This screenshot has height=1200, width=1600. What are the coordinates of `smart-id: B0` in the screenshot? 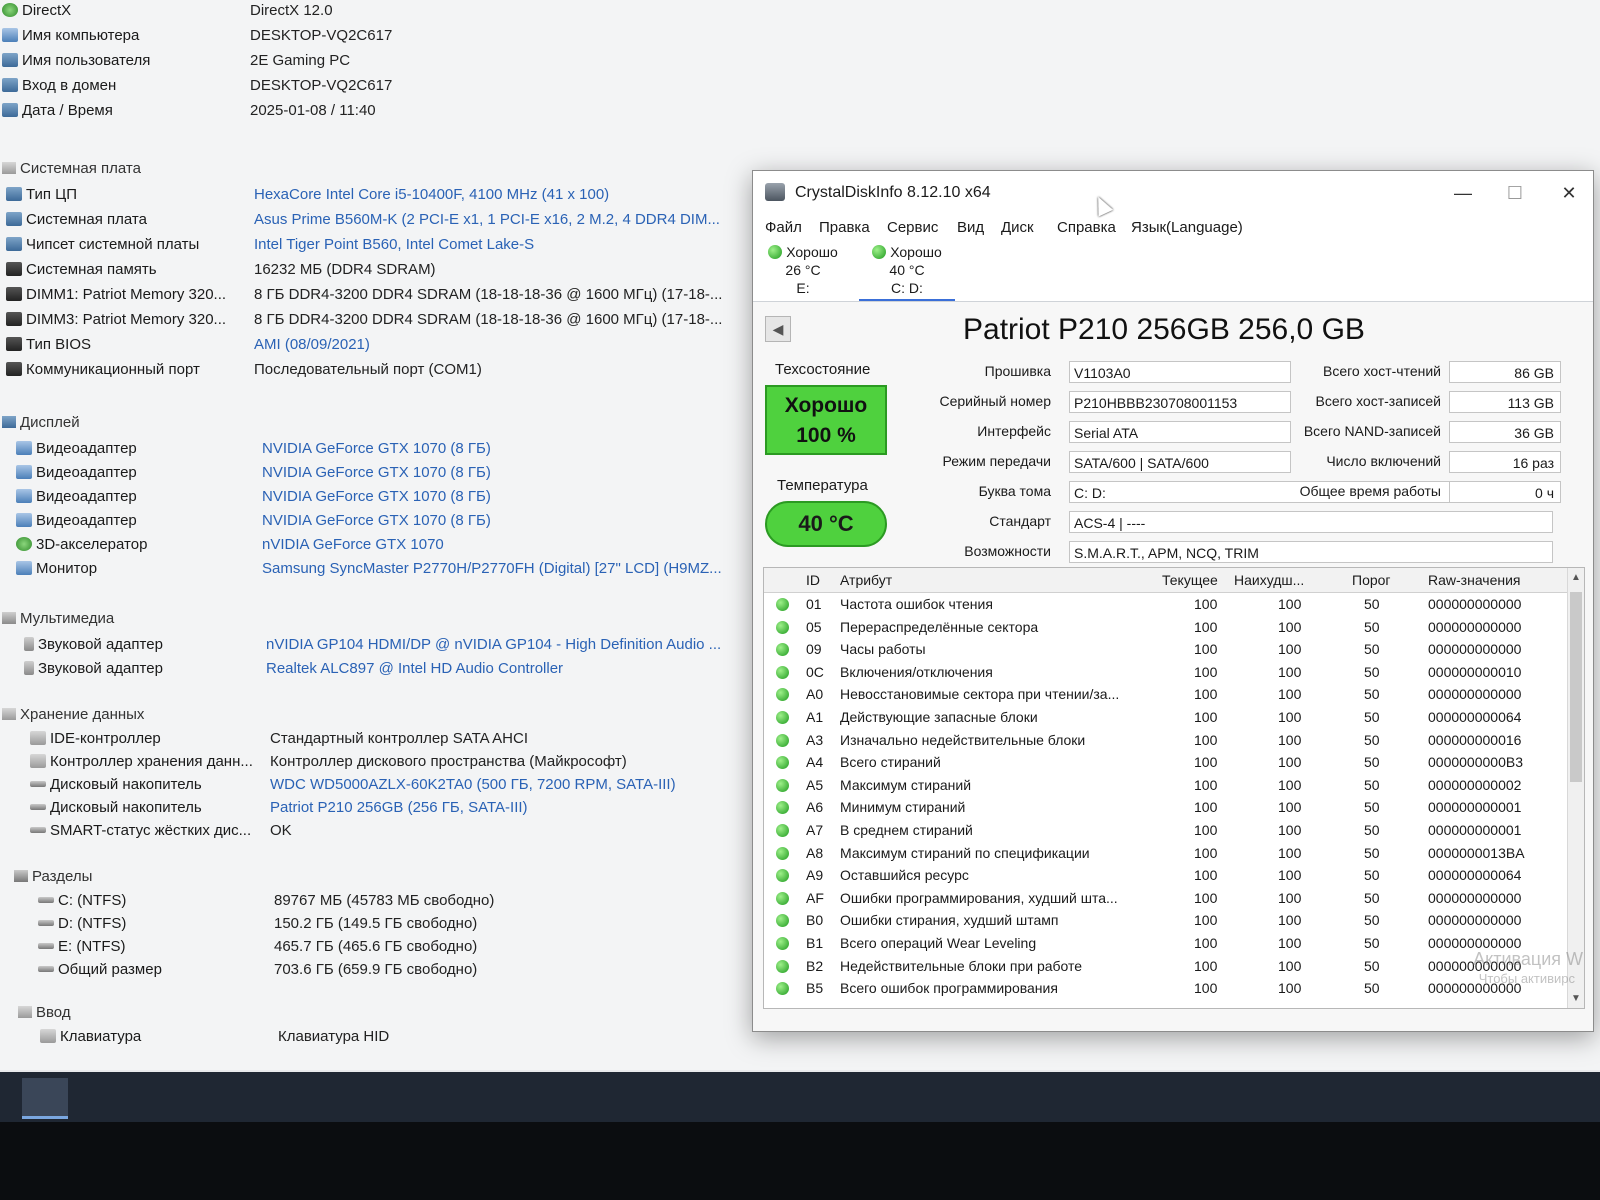 It's located at (815, 920).